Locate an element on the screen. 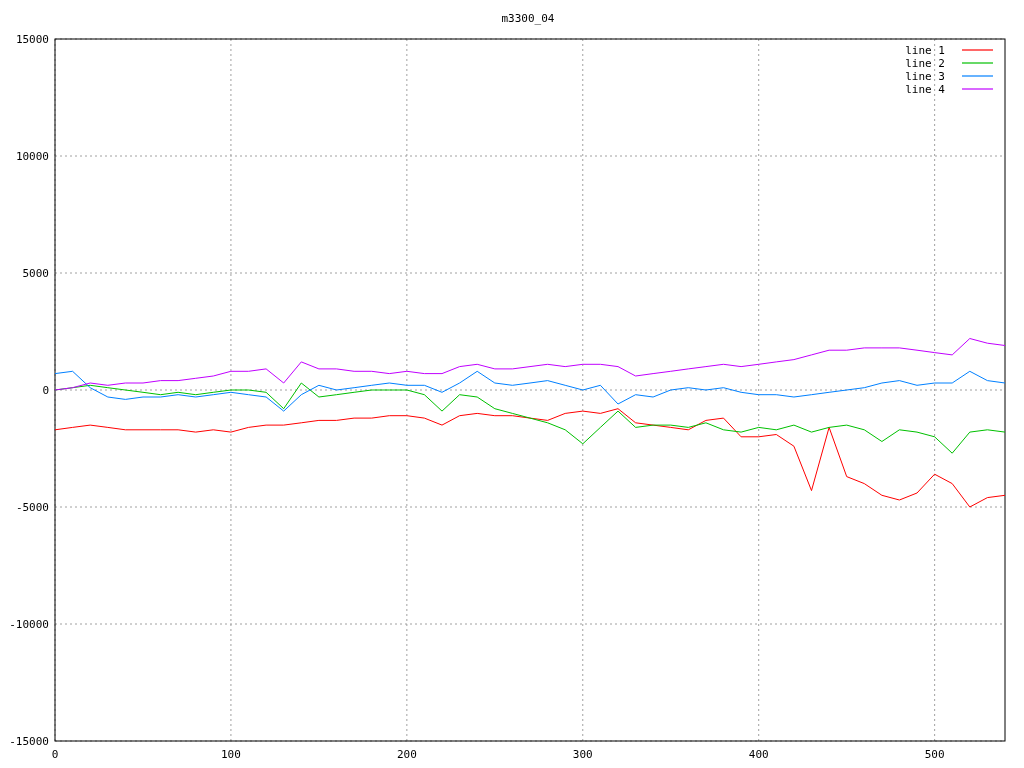  y-tick-label: -15000 is located at coordinates (29, 741).